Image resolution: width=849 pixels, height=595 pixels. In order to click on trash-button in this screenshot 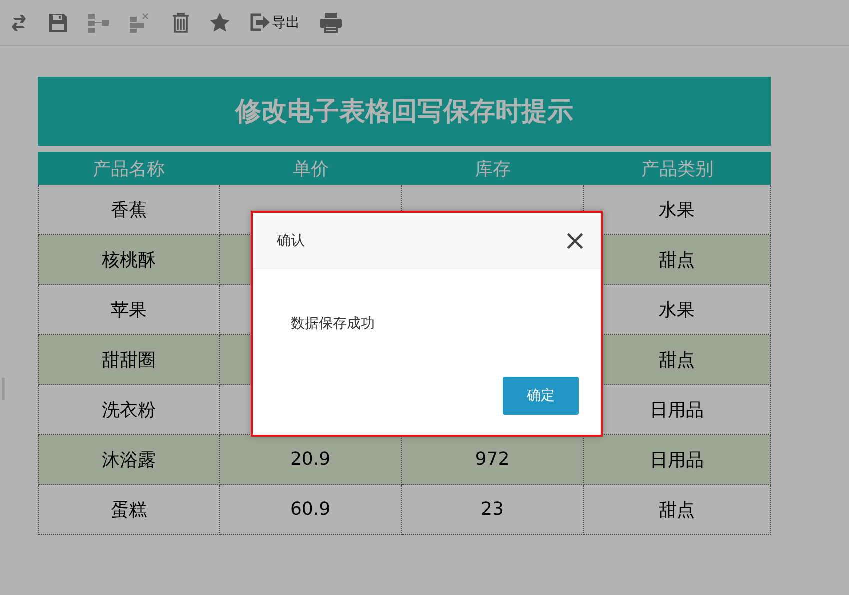, I will do `click(181, 22)`.